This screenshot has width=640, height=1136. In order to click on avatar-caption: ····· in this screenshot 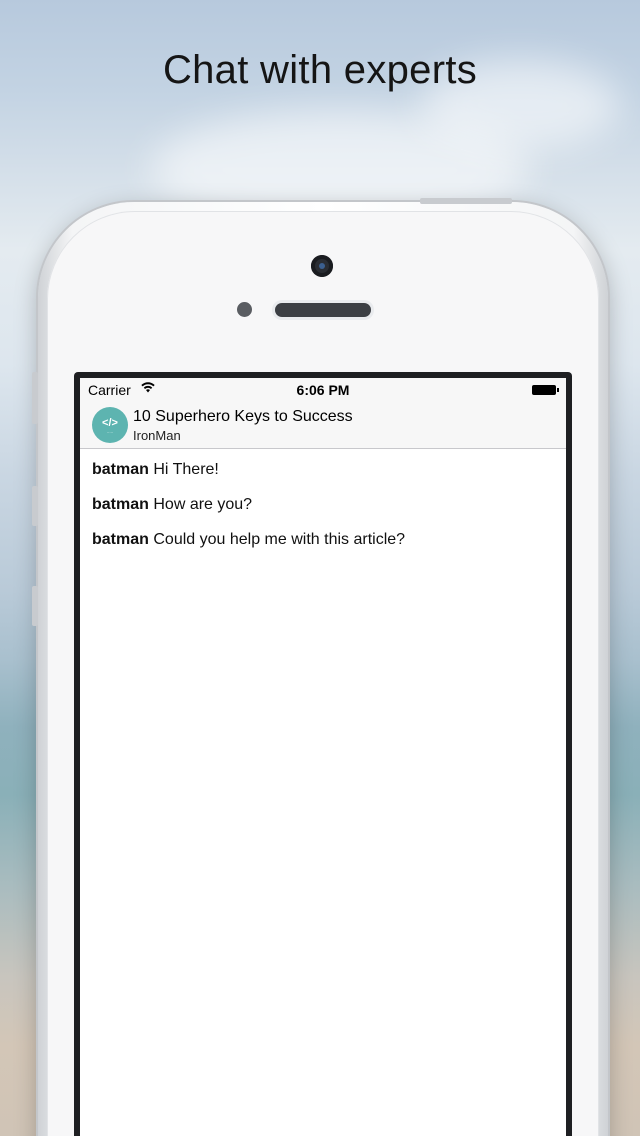, I will do `click(110, 432)`.